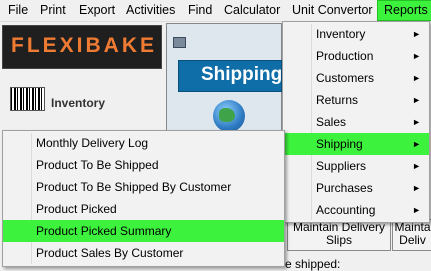 This screenshot has height=271, width=431. I want to click on reports-item-inventory: Inventory ►, so click(356, 34).